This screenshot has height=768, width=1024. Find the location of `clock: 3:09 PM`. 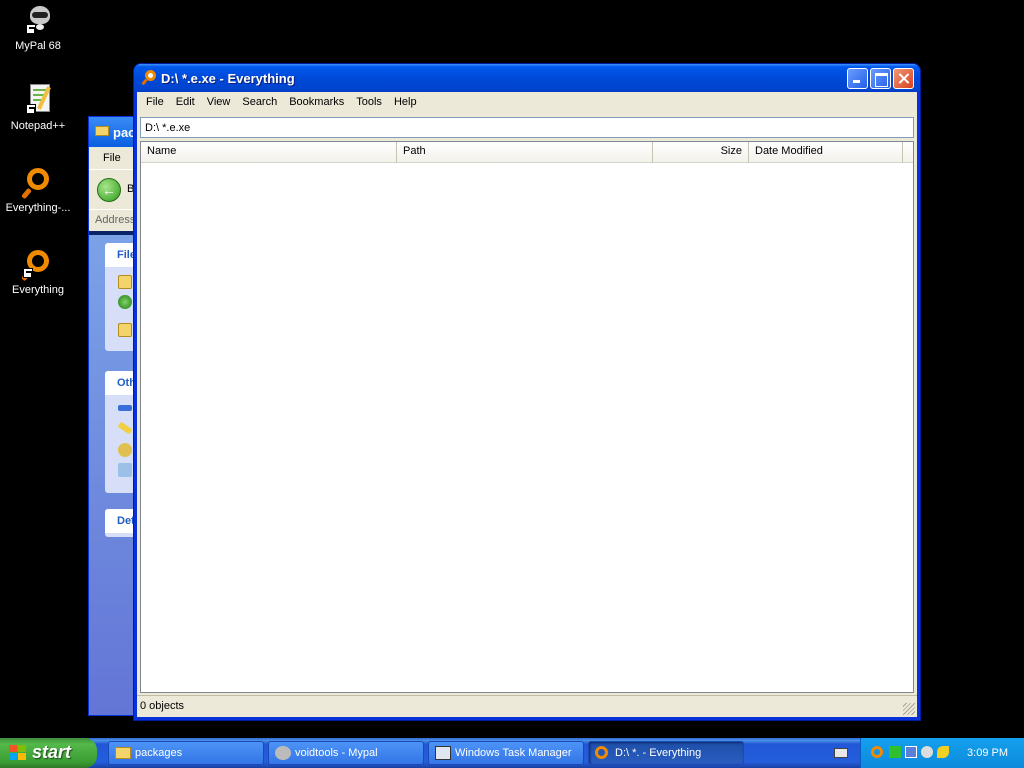

clock: 3:09 PM is located at coordinates (987, 753).